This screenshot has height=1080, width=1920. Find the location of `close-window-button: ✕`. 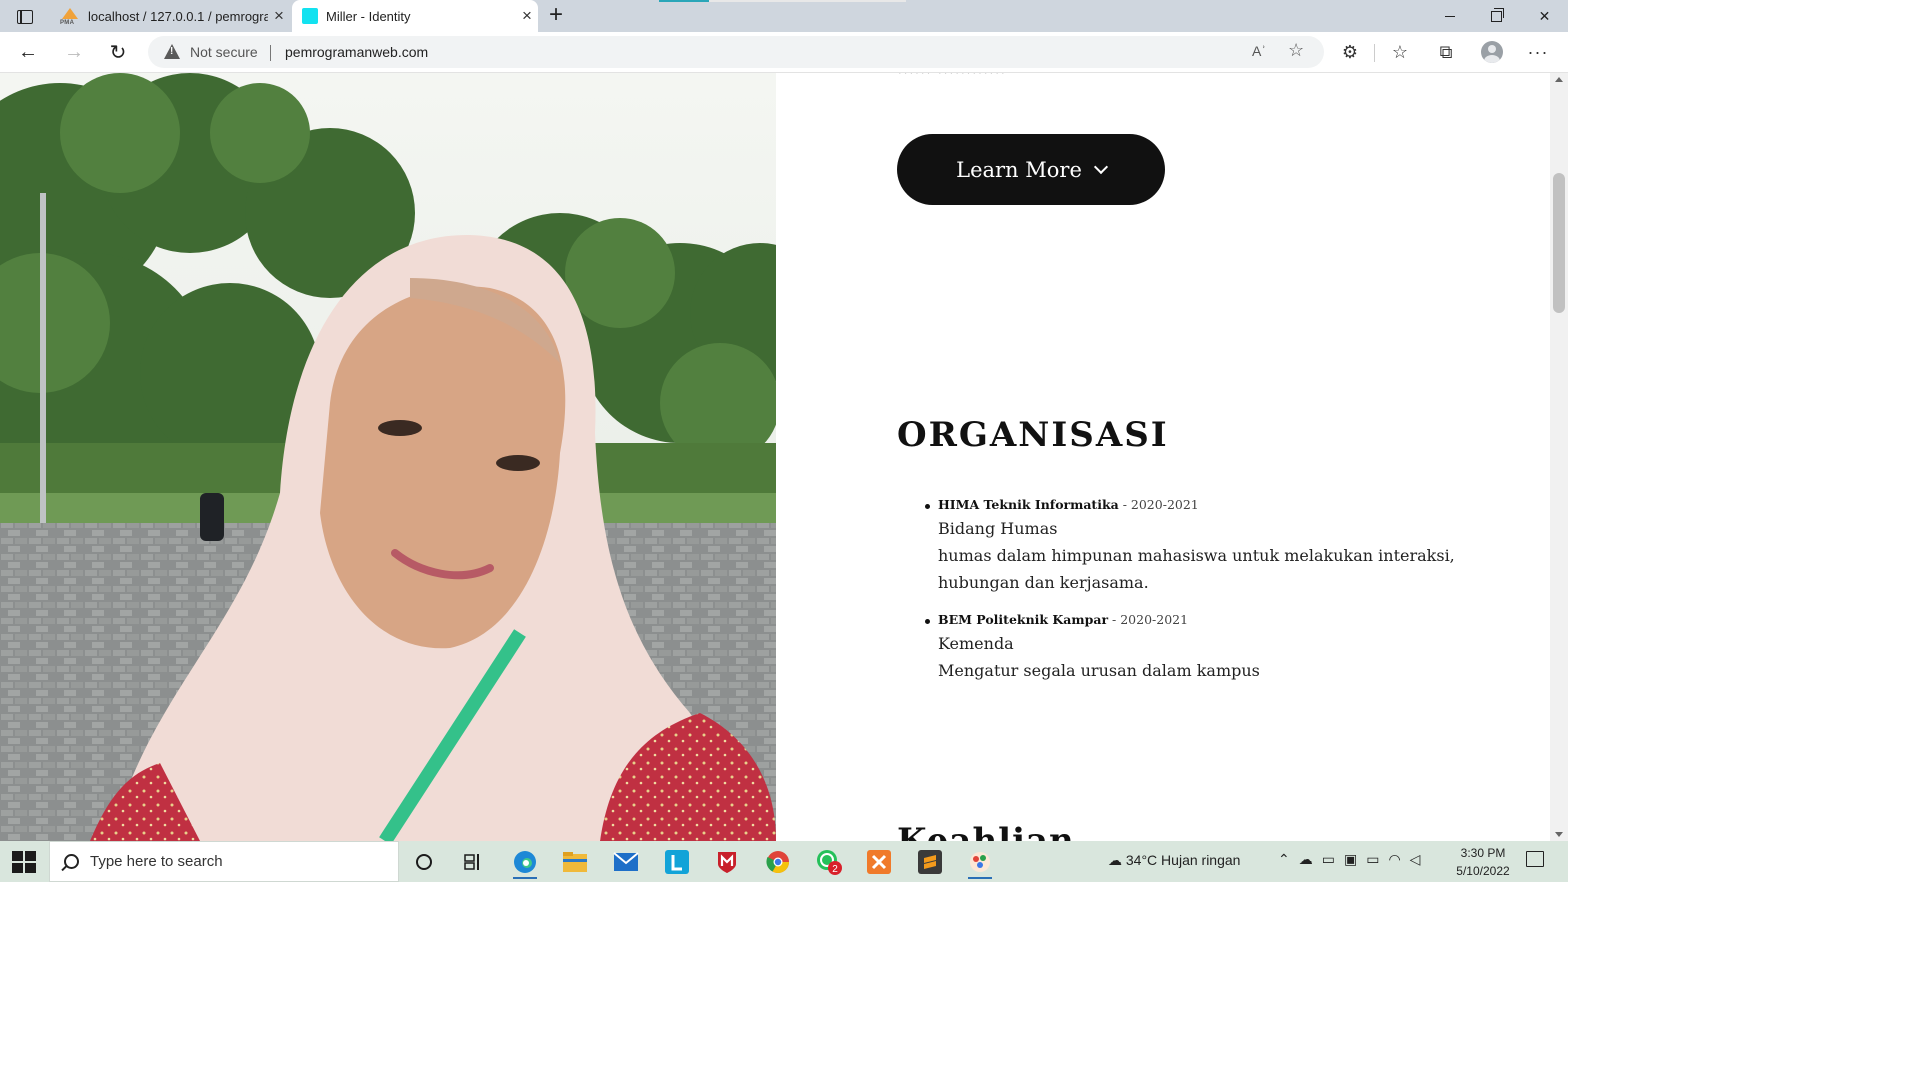

close-window-button: ✕ is located at coordinates (1544, 16).